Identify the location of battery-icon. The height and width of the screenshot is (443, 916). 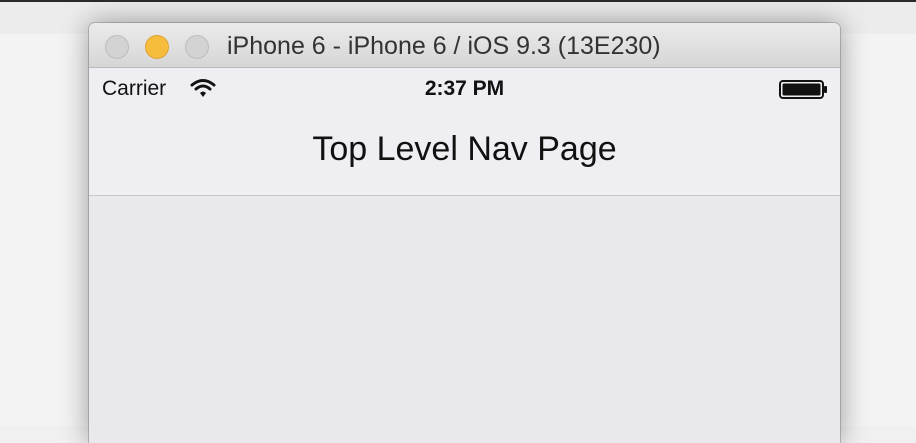
(803, 89).